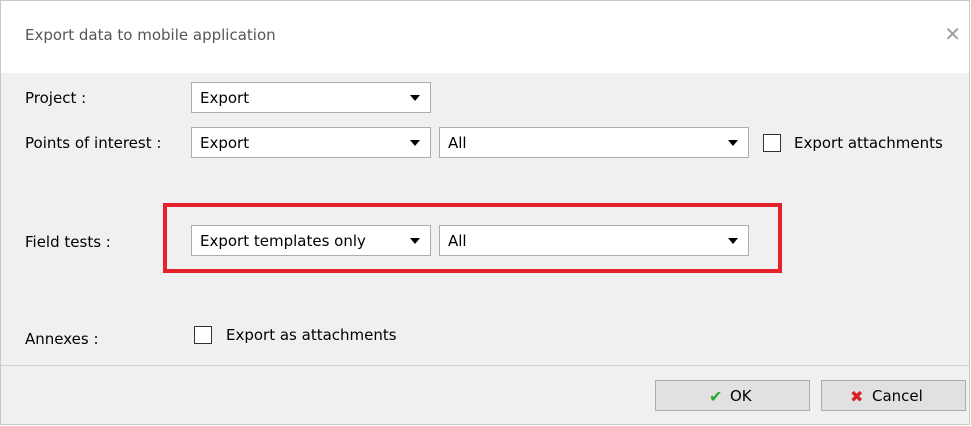  What do you see at coordinates (857, 396) in the screenshot?
I see `x-icon: ✖` at bounding box center [857, 396].